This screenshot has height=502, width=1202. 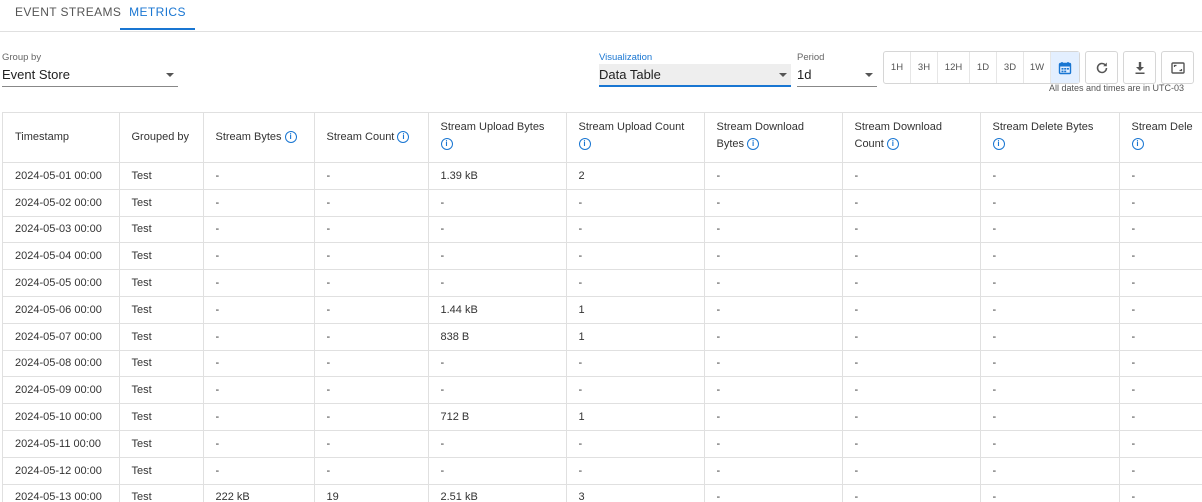 I want to click on table-row: 2024-05-01 00:00Test--1.39 kB2----, so click(x=602, y=176).